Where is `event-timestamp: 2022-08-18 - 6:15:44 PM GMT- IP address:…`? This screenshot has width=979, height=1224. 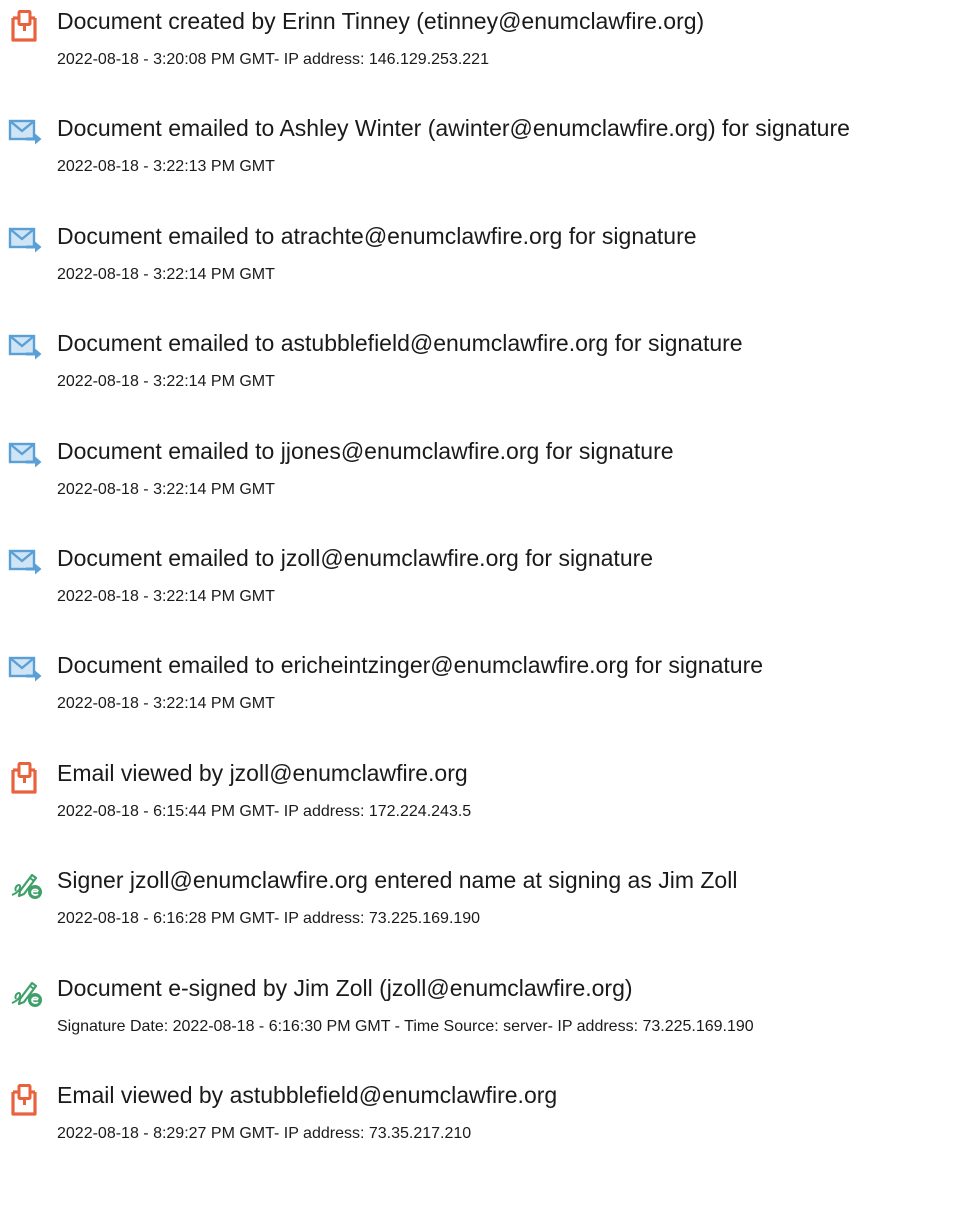 event-timestamp: 2022-08-18 - 6:15:44 PM GMT- IP address:… is located at coordinates (264, 811).